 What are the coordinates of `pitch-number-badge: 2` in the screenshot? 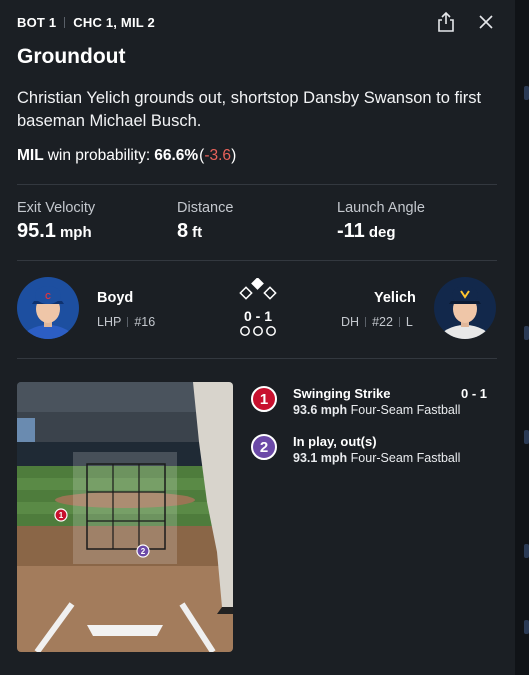 It's located at (264, 447).